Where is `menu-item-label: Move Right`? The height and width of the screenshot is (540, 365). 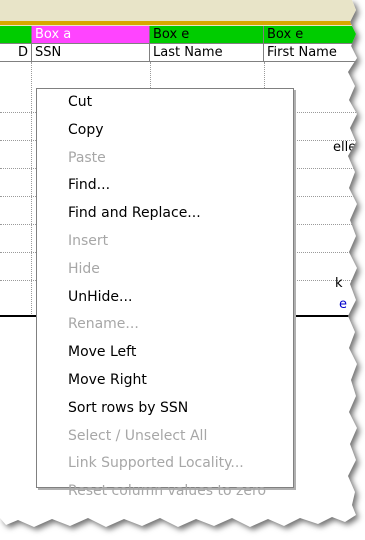
menu-item-label: Move Right is located at coordinates (107, 379).